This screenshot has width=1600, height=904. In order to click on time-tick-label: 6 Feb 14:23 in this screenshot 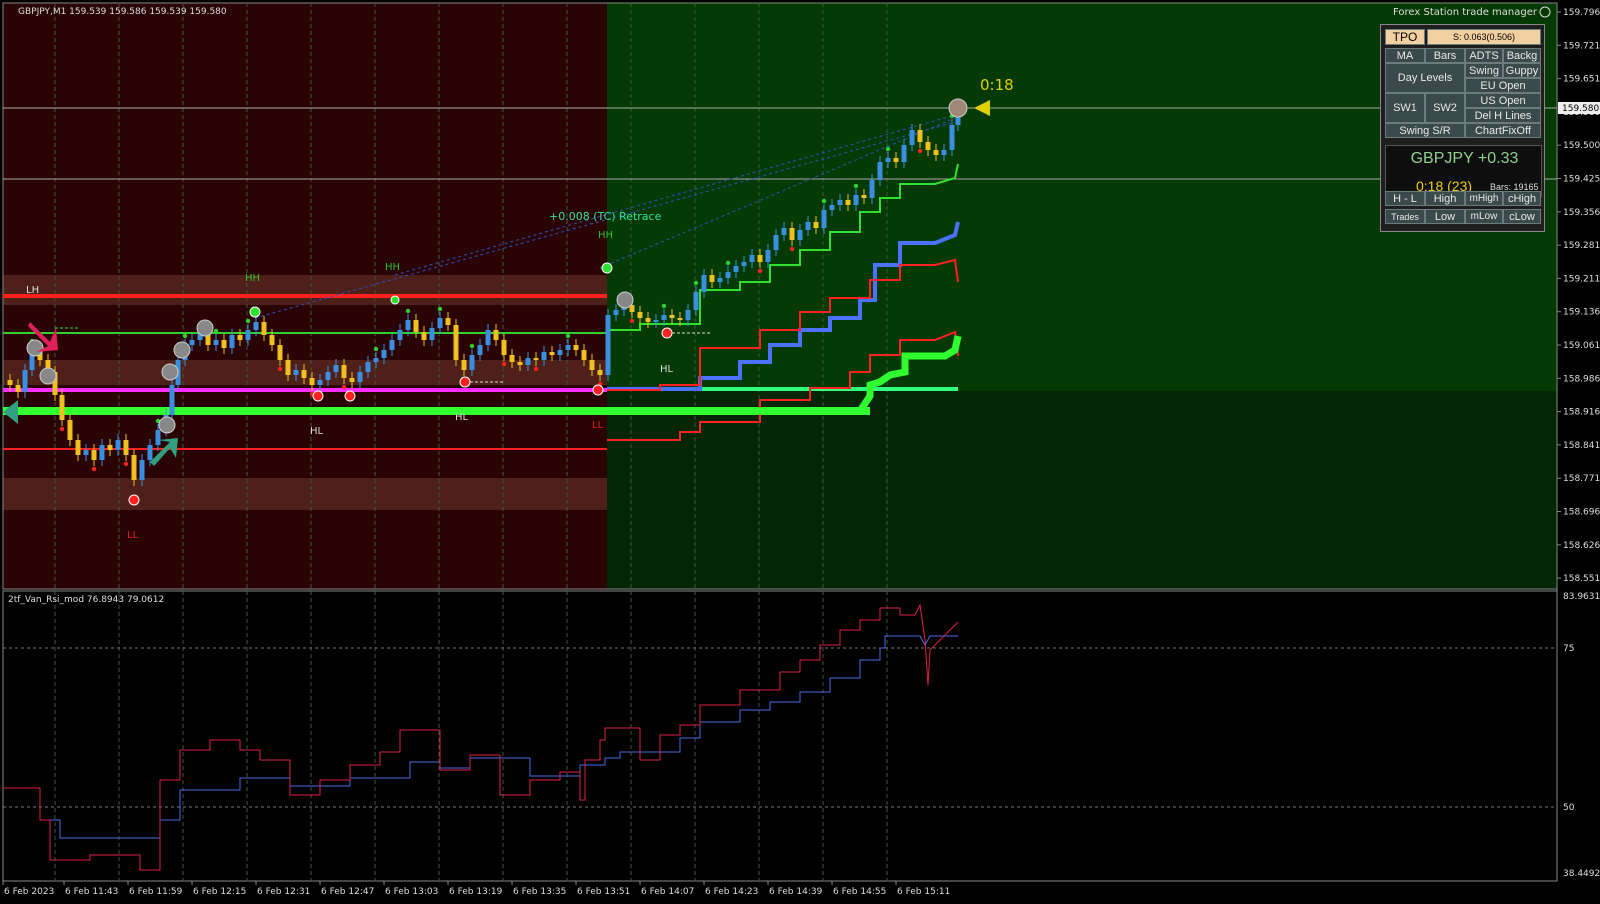, I will do `click(731, 892)`.